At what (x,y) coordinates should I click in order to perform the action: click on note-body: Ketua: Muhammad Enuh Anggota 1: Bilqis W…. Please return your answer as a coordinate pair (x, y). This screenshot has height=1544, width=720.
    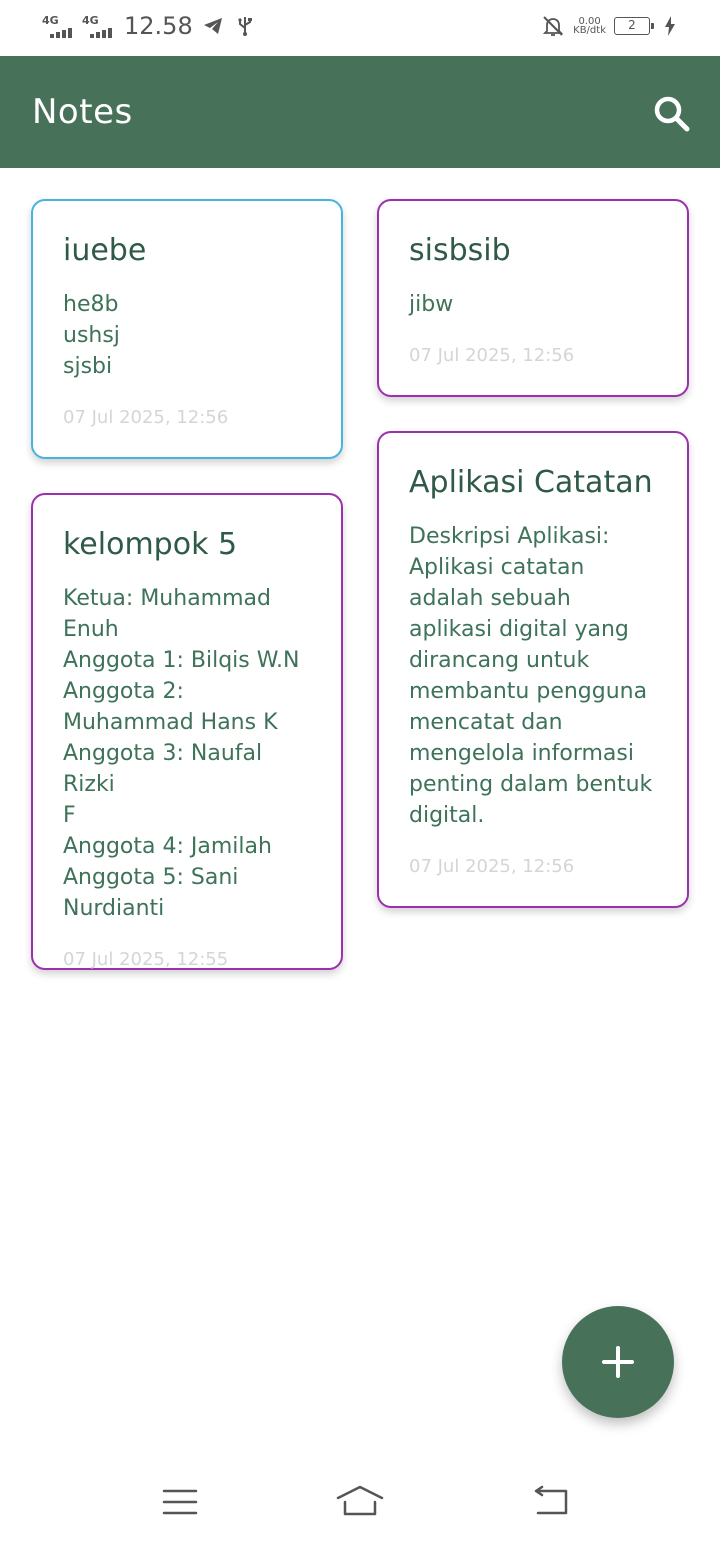
    Looking at the image, I should click on (181, 753).